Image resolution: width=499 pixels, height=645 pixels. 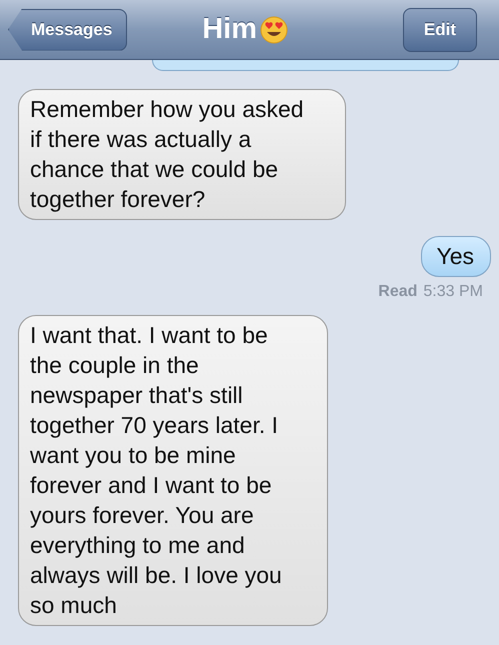 What do you see at coordinates (398, 292) in the screenshot?
I see `read-label: Read` at bounding box center [398, 292].